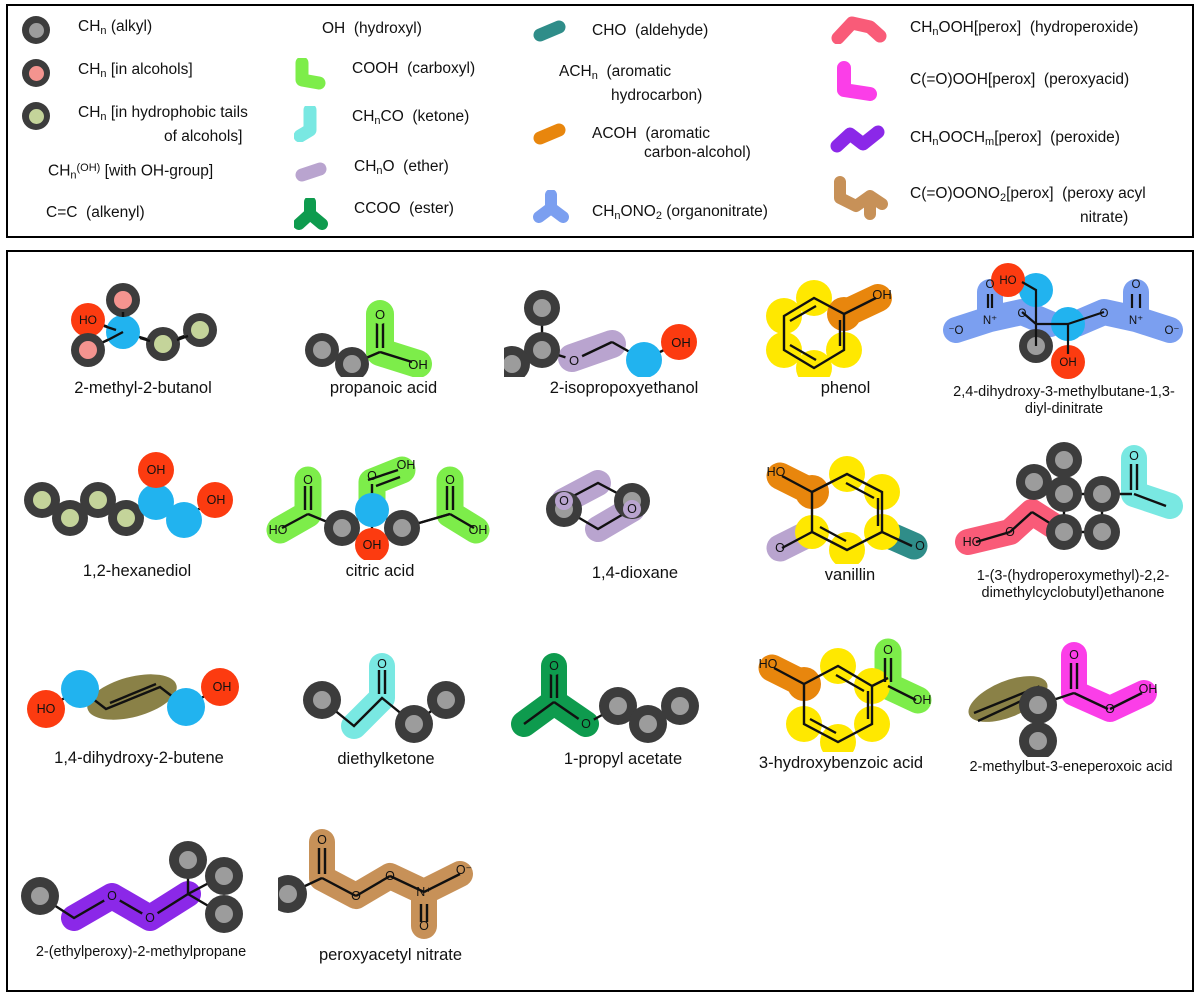 This screenshot has width=1200, height=998. I want to click on group-peroxyacid, so click(1109, 682).